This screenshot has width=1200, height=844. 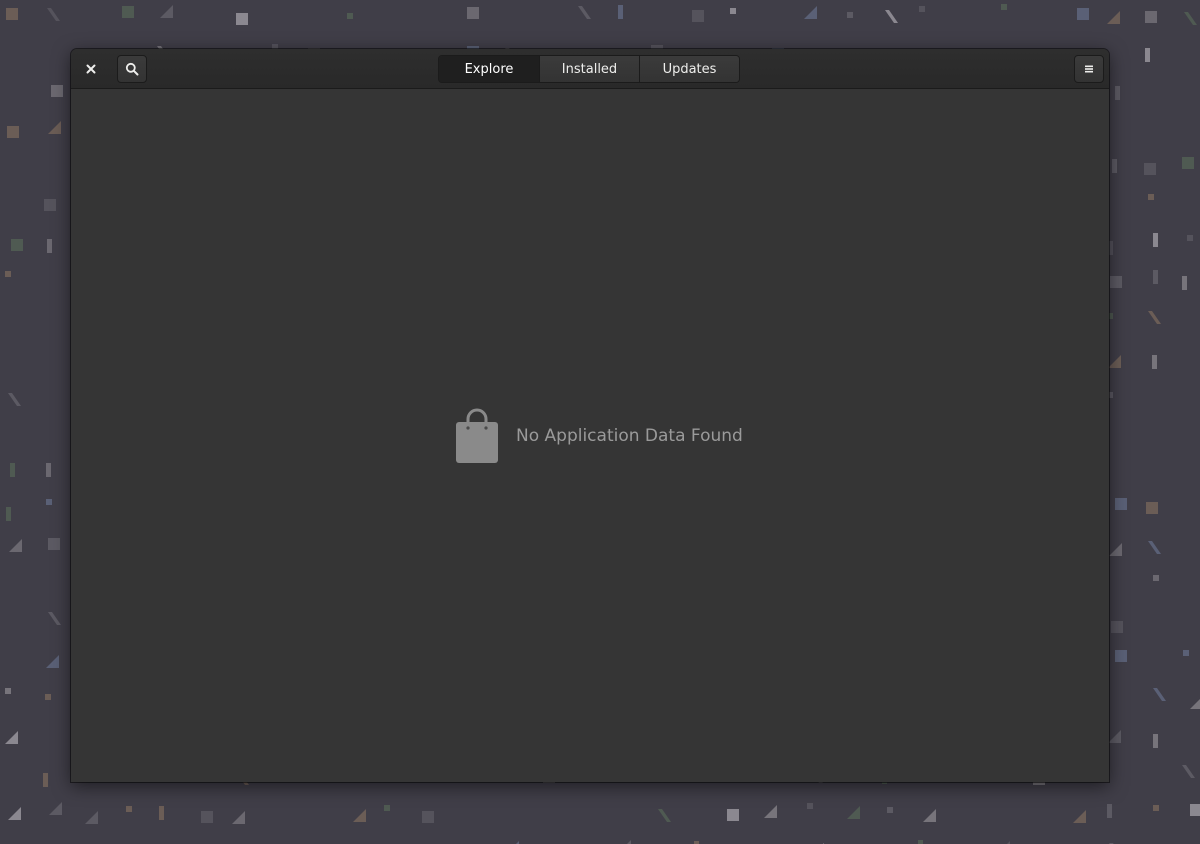 I want to click on search-icon, so click(x=132, y=69).